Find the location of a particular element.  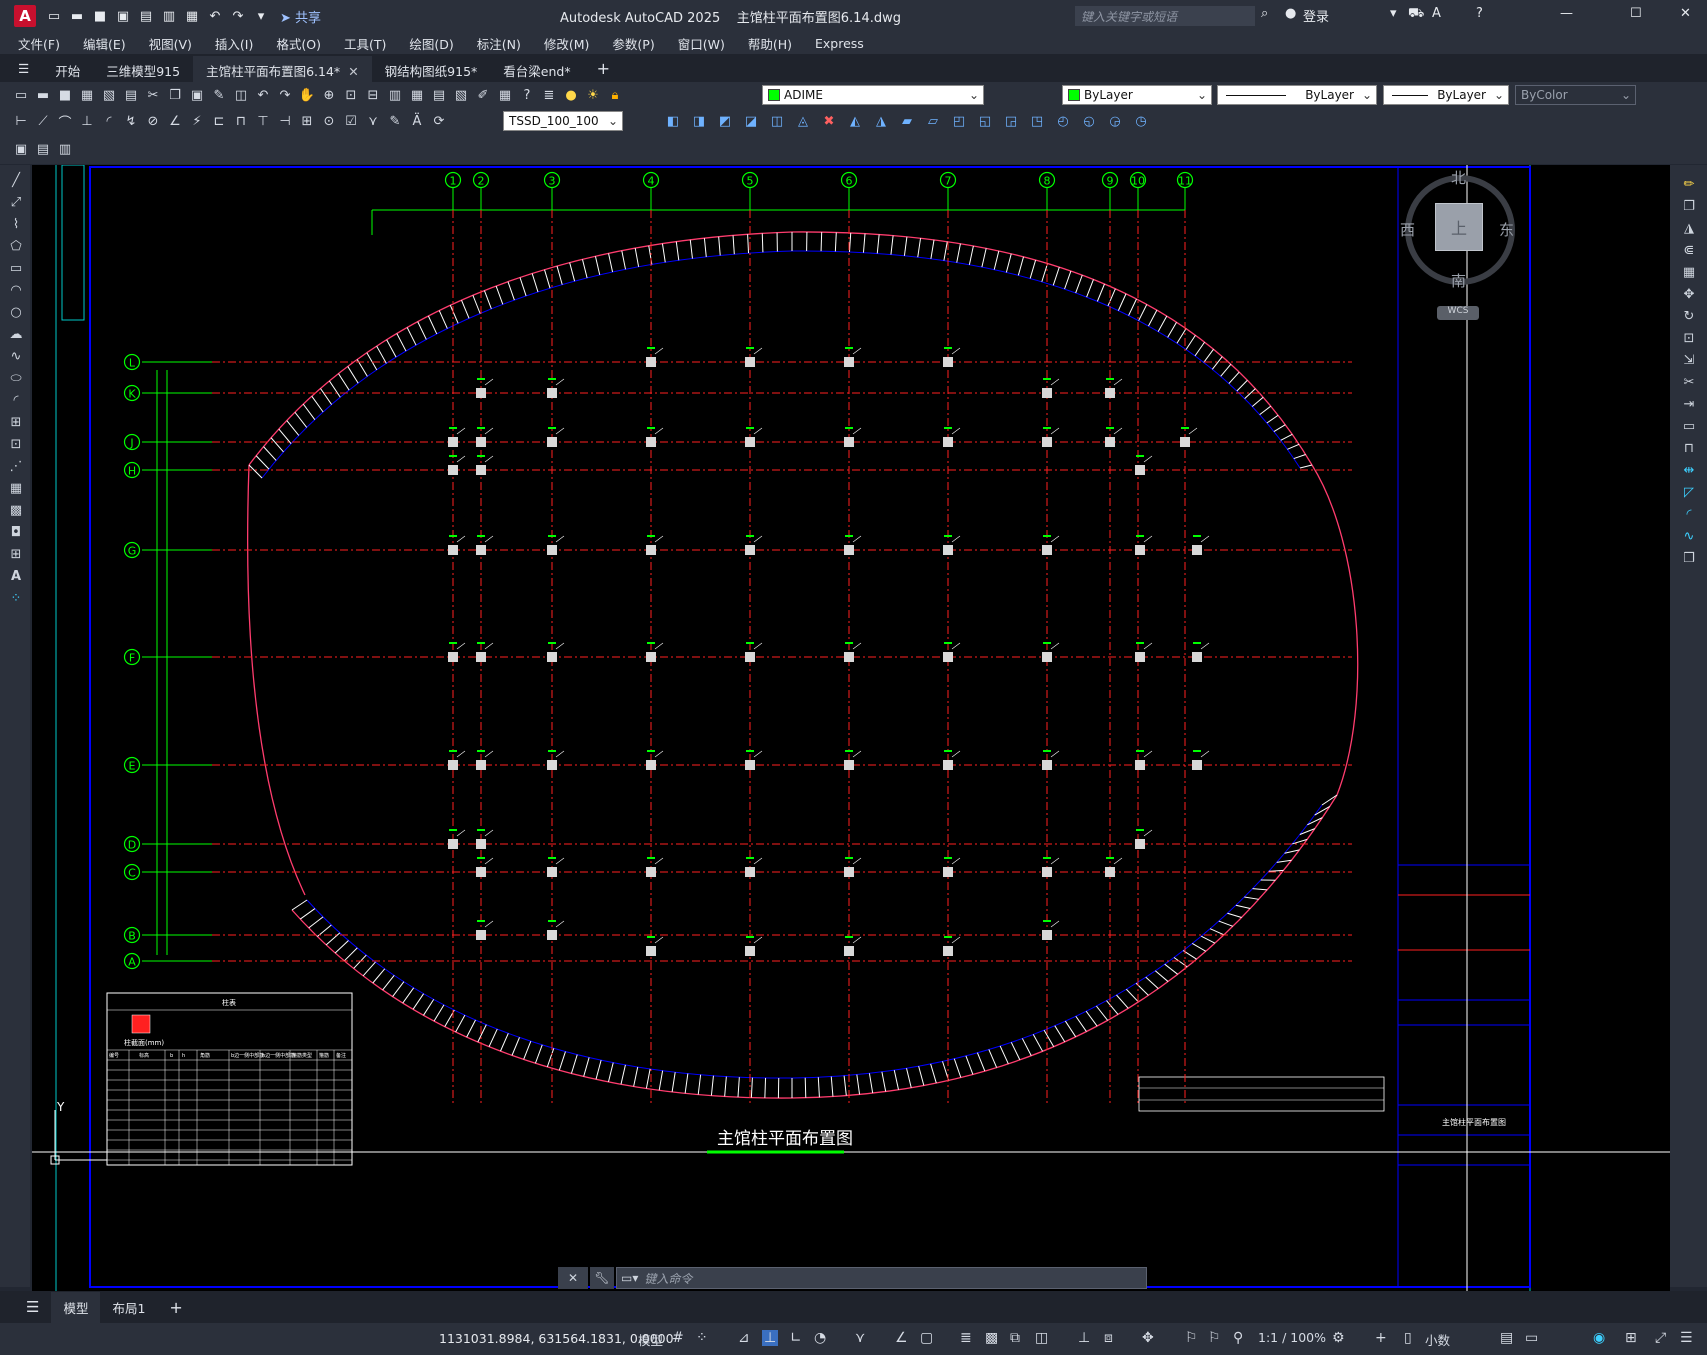

arc-length-icon: ⌒ is located at coordinates (65, 121).